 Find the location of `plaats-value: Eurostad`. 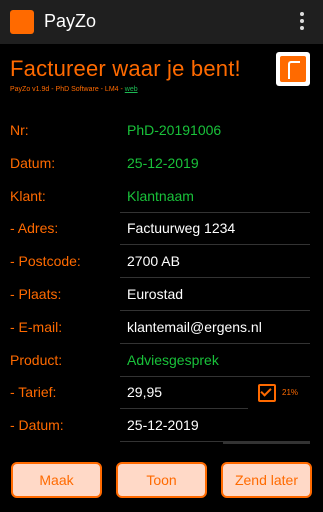

plaats-value: Eurostad is located at coordinates (155, 294).